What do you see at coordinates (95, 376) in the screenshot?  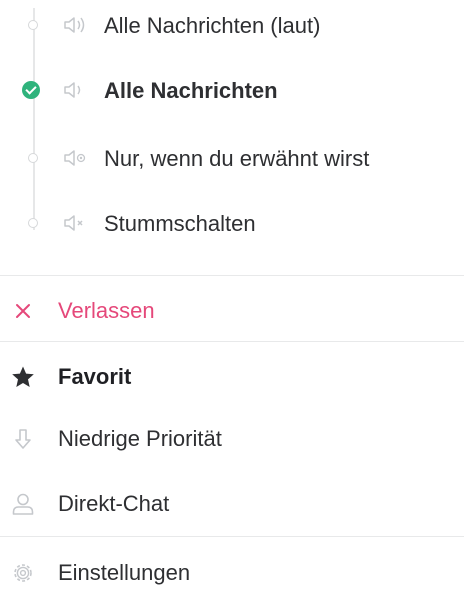 I see `favourite-label: Favorit` at bounding box center [95, 376].